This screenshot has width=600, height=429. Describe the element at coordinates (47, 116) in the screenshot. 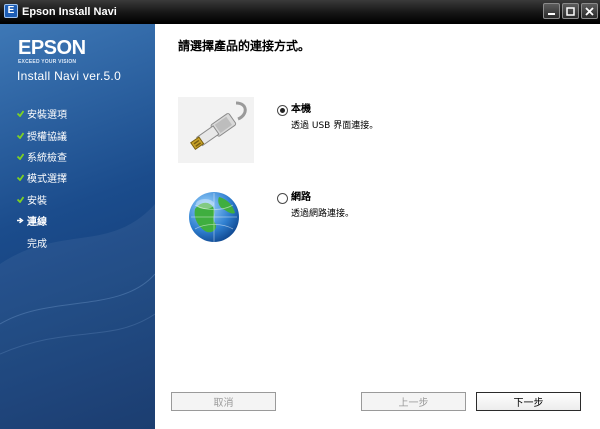

I see `step-label: 安裝選項` at that location.